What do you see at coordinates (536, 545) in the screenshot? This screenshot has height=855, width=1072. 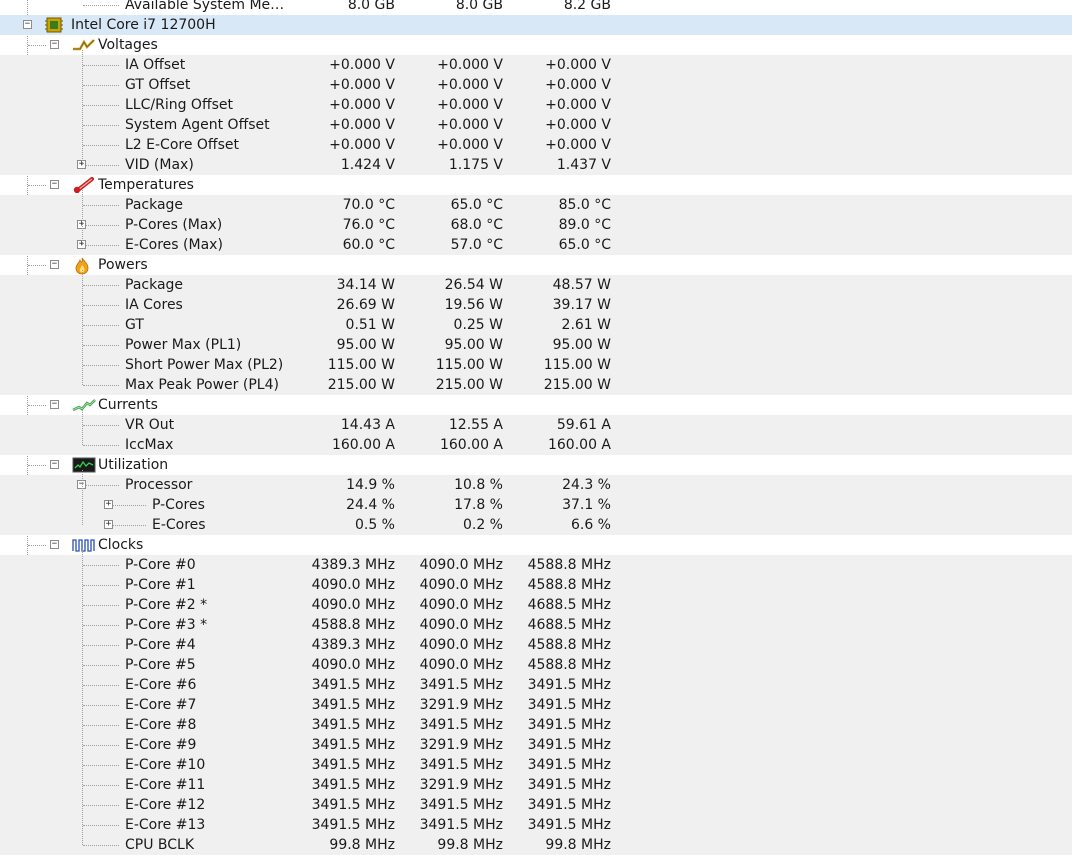 I see `group-clocks: − Clocks` at bounding box center [536, 545].